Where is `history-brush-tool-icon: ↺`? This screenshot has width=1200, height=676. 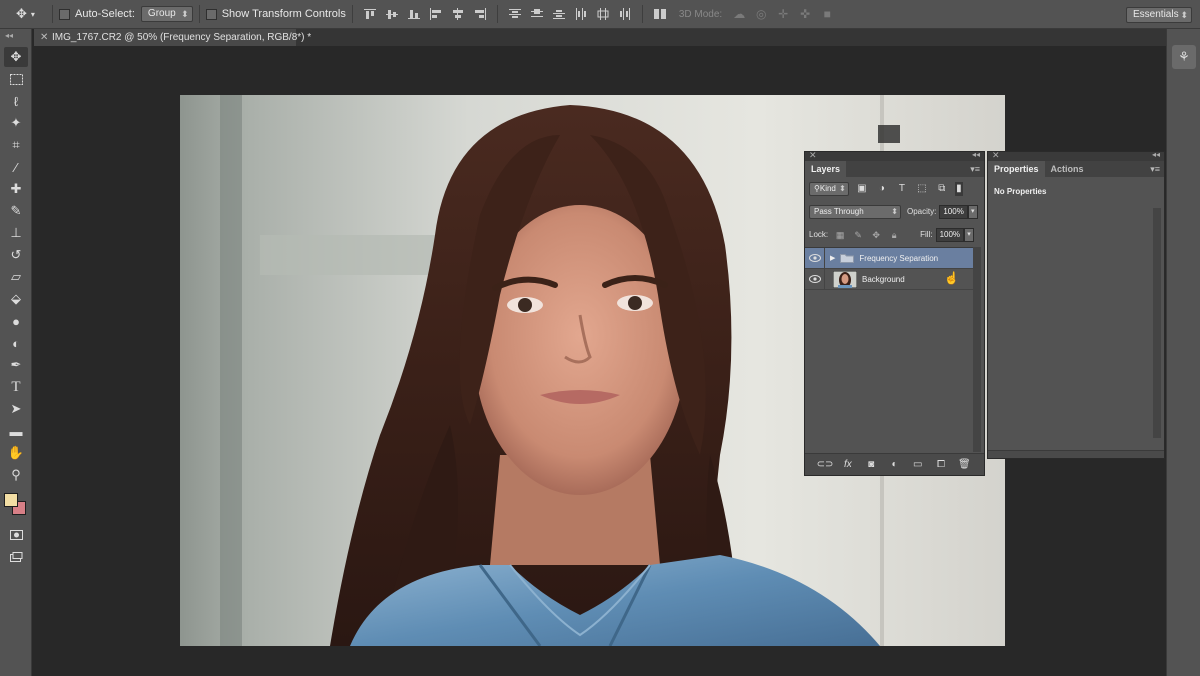
history-brush-tool-icon: ↺ is located at coordinates (16, 255).